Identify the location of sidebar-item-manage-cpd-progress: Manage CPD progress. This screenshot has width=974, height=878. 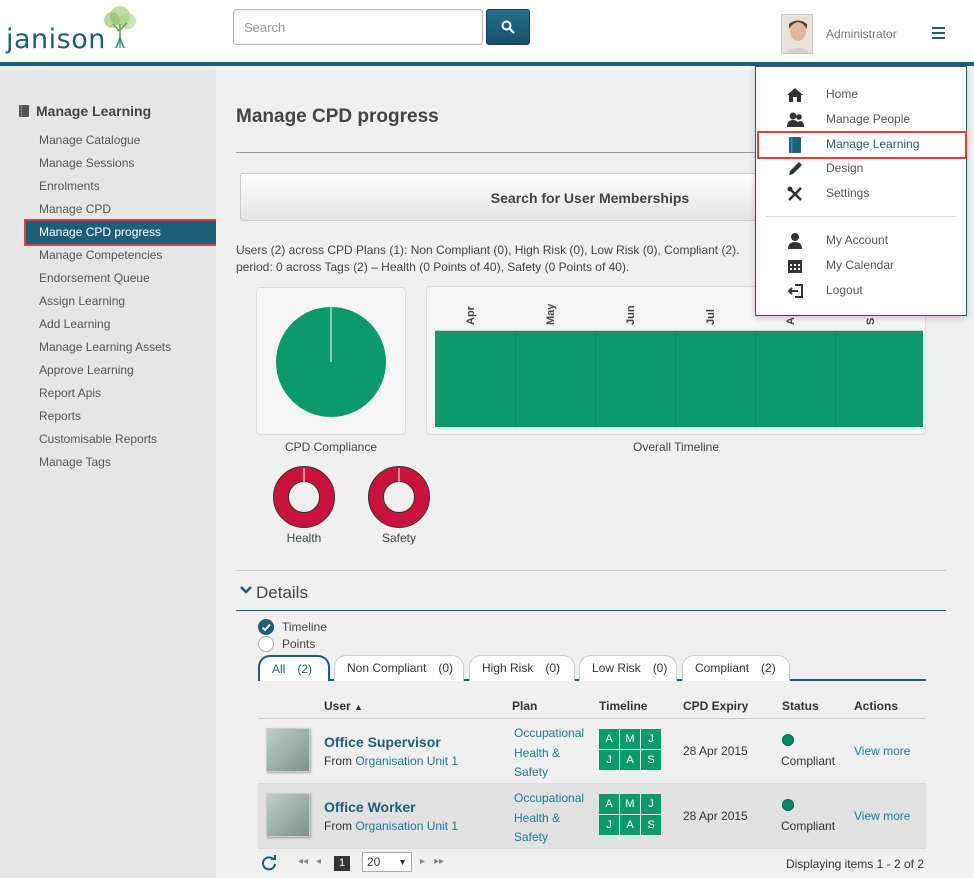
(124, 232).